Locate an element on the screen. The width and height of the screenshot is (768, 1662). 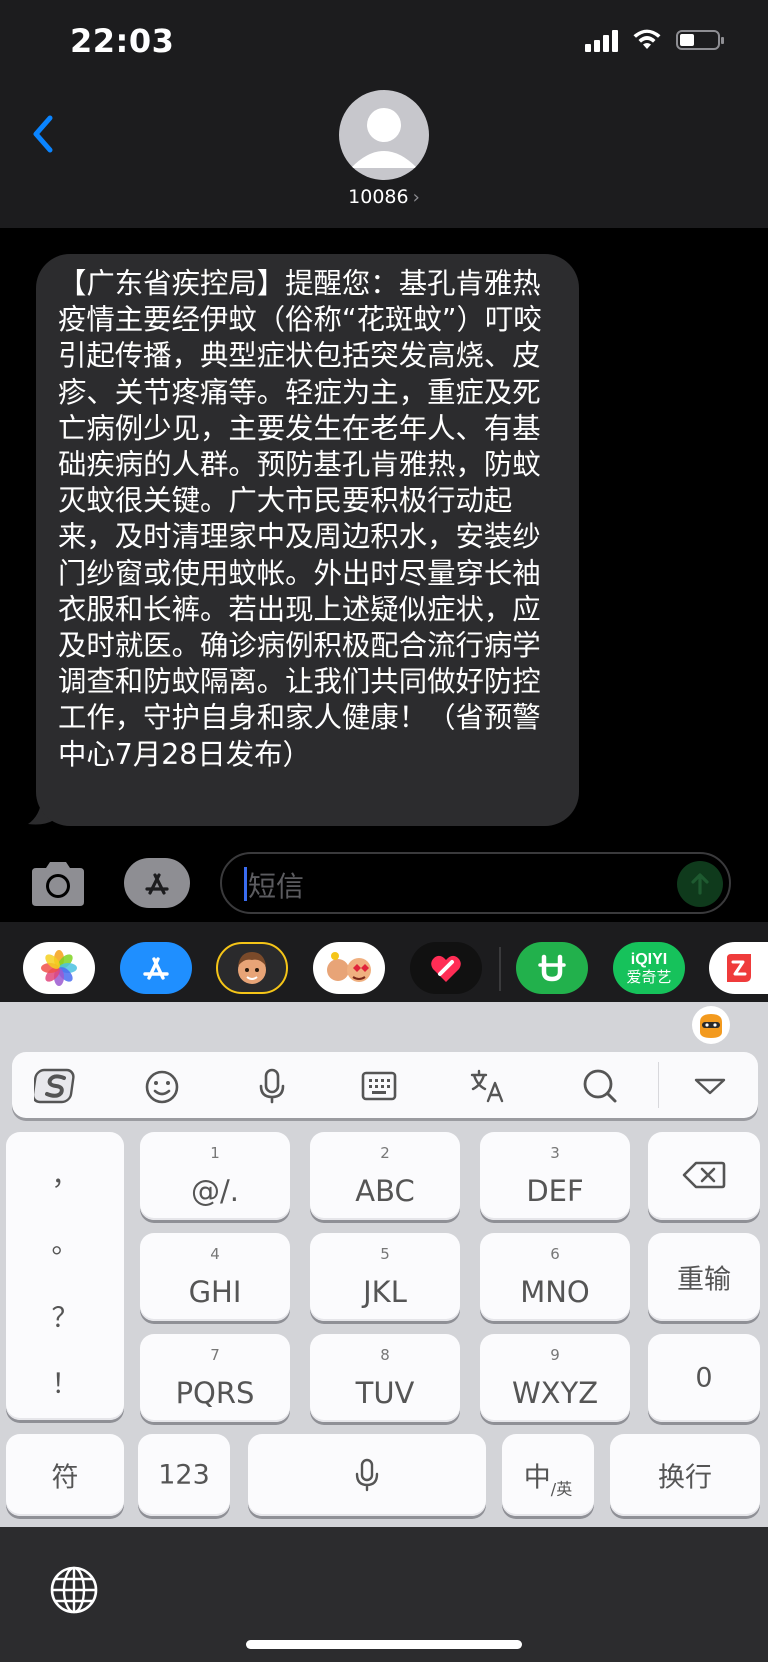
emoji-icon is located at coordinates (162, 1086).